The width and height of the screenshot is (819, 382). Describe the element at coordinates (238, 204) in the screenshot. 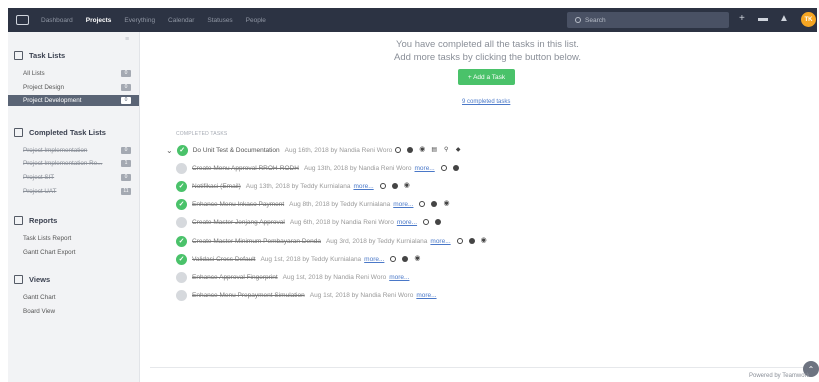

I see `task-name: Enhance Menu Inkaso Payment` at that location.